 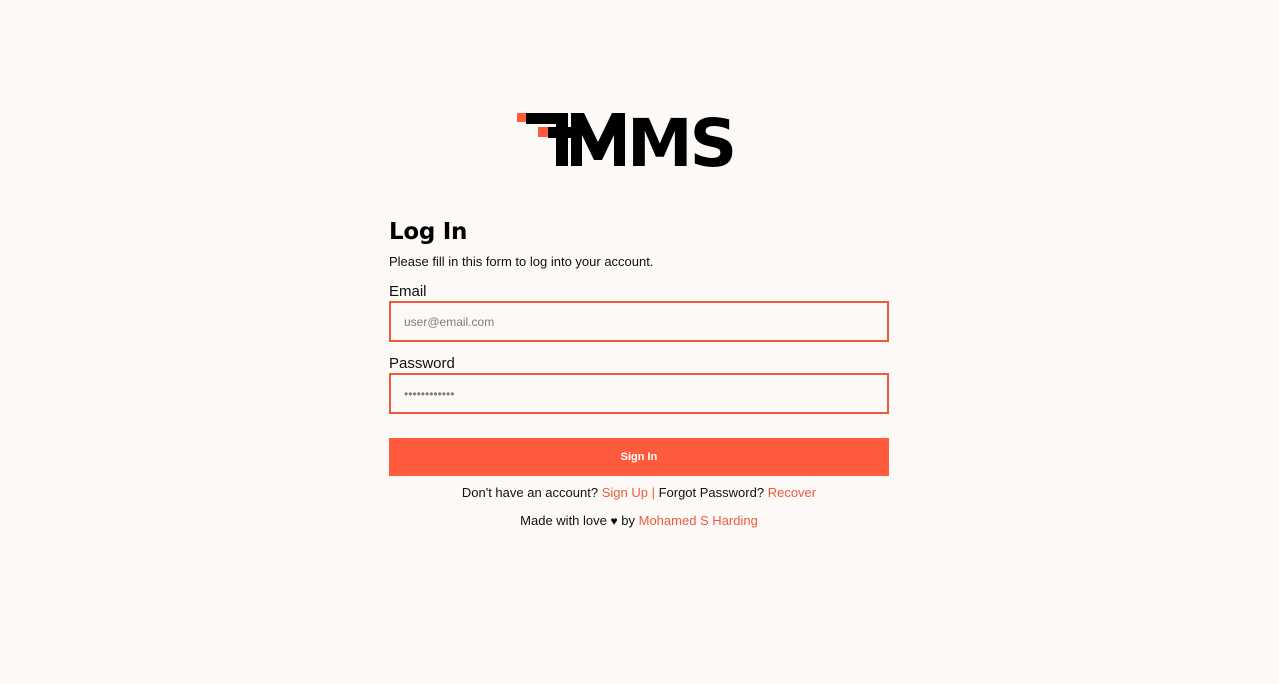 I want to click on footer-credit: Made with love ♥ by Mohamed S Harding, so click(x=639, y=521).